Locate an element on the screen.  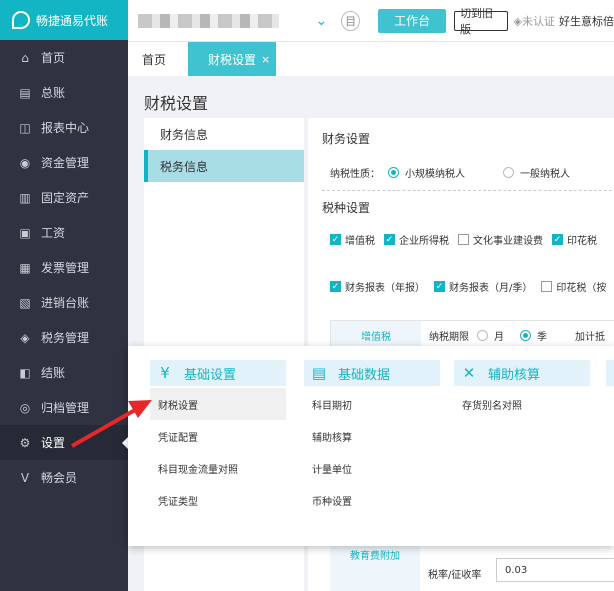
checkbox-label: 财务报表（月/季） is located at coordinates (491, 288).